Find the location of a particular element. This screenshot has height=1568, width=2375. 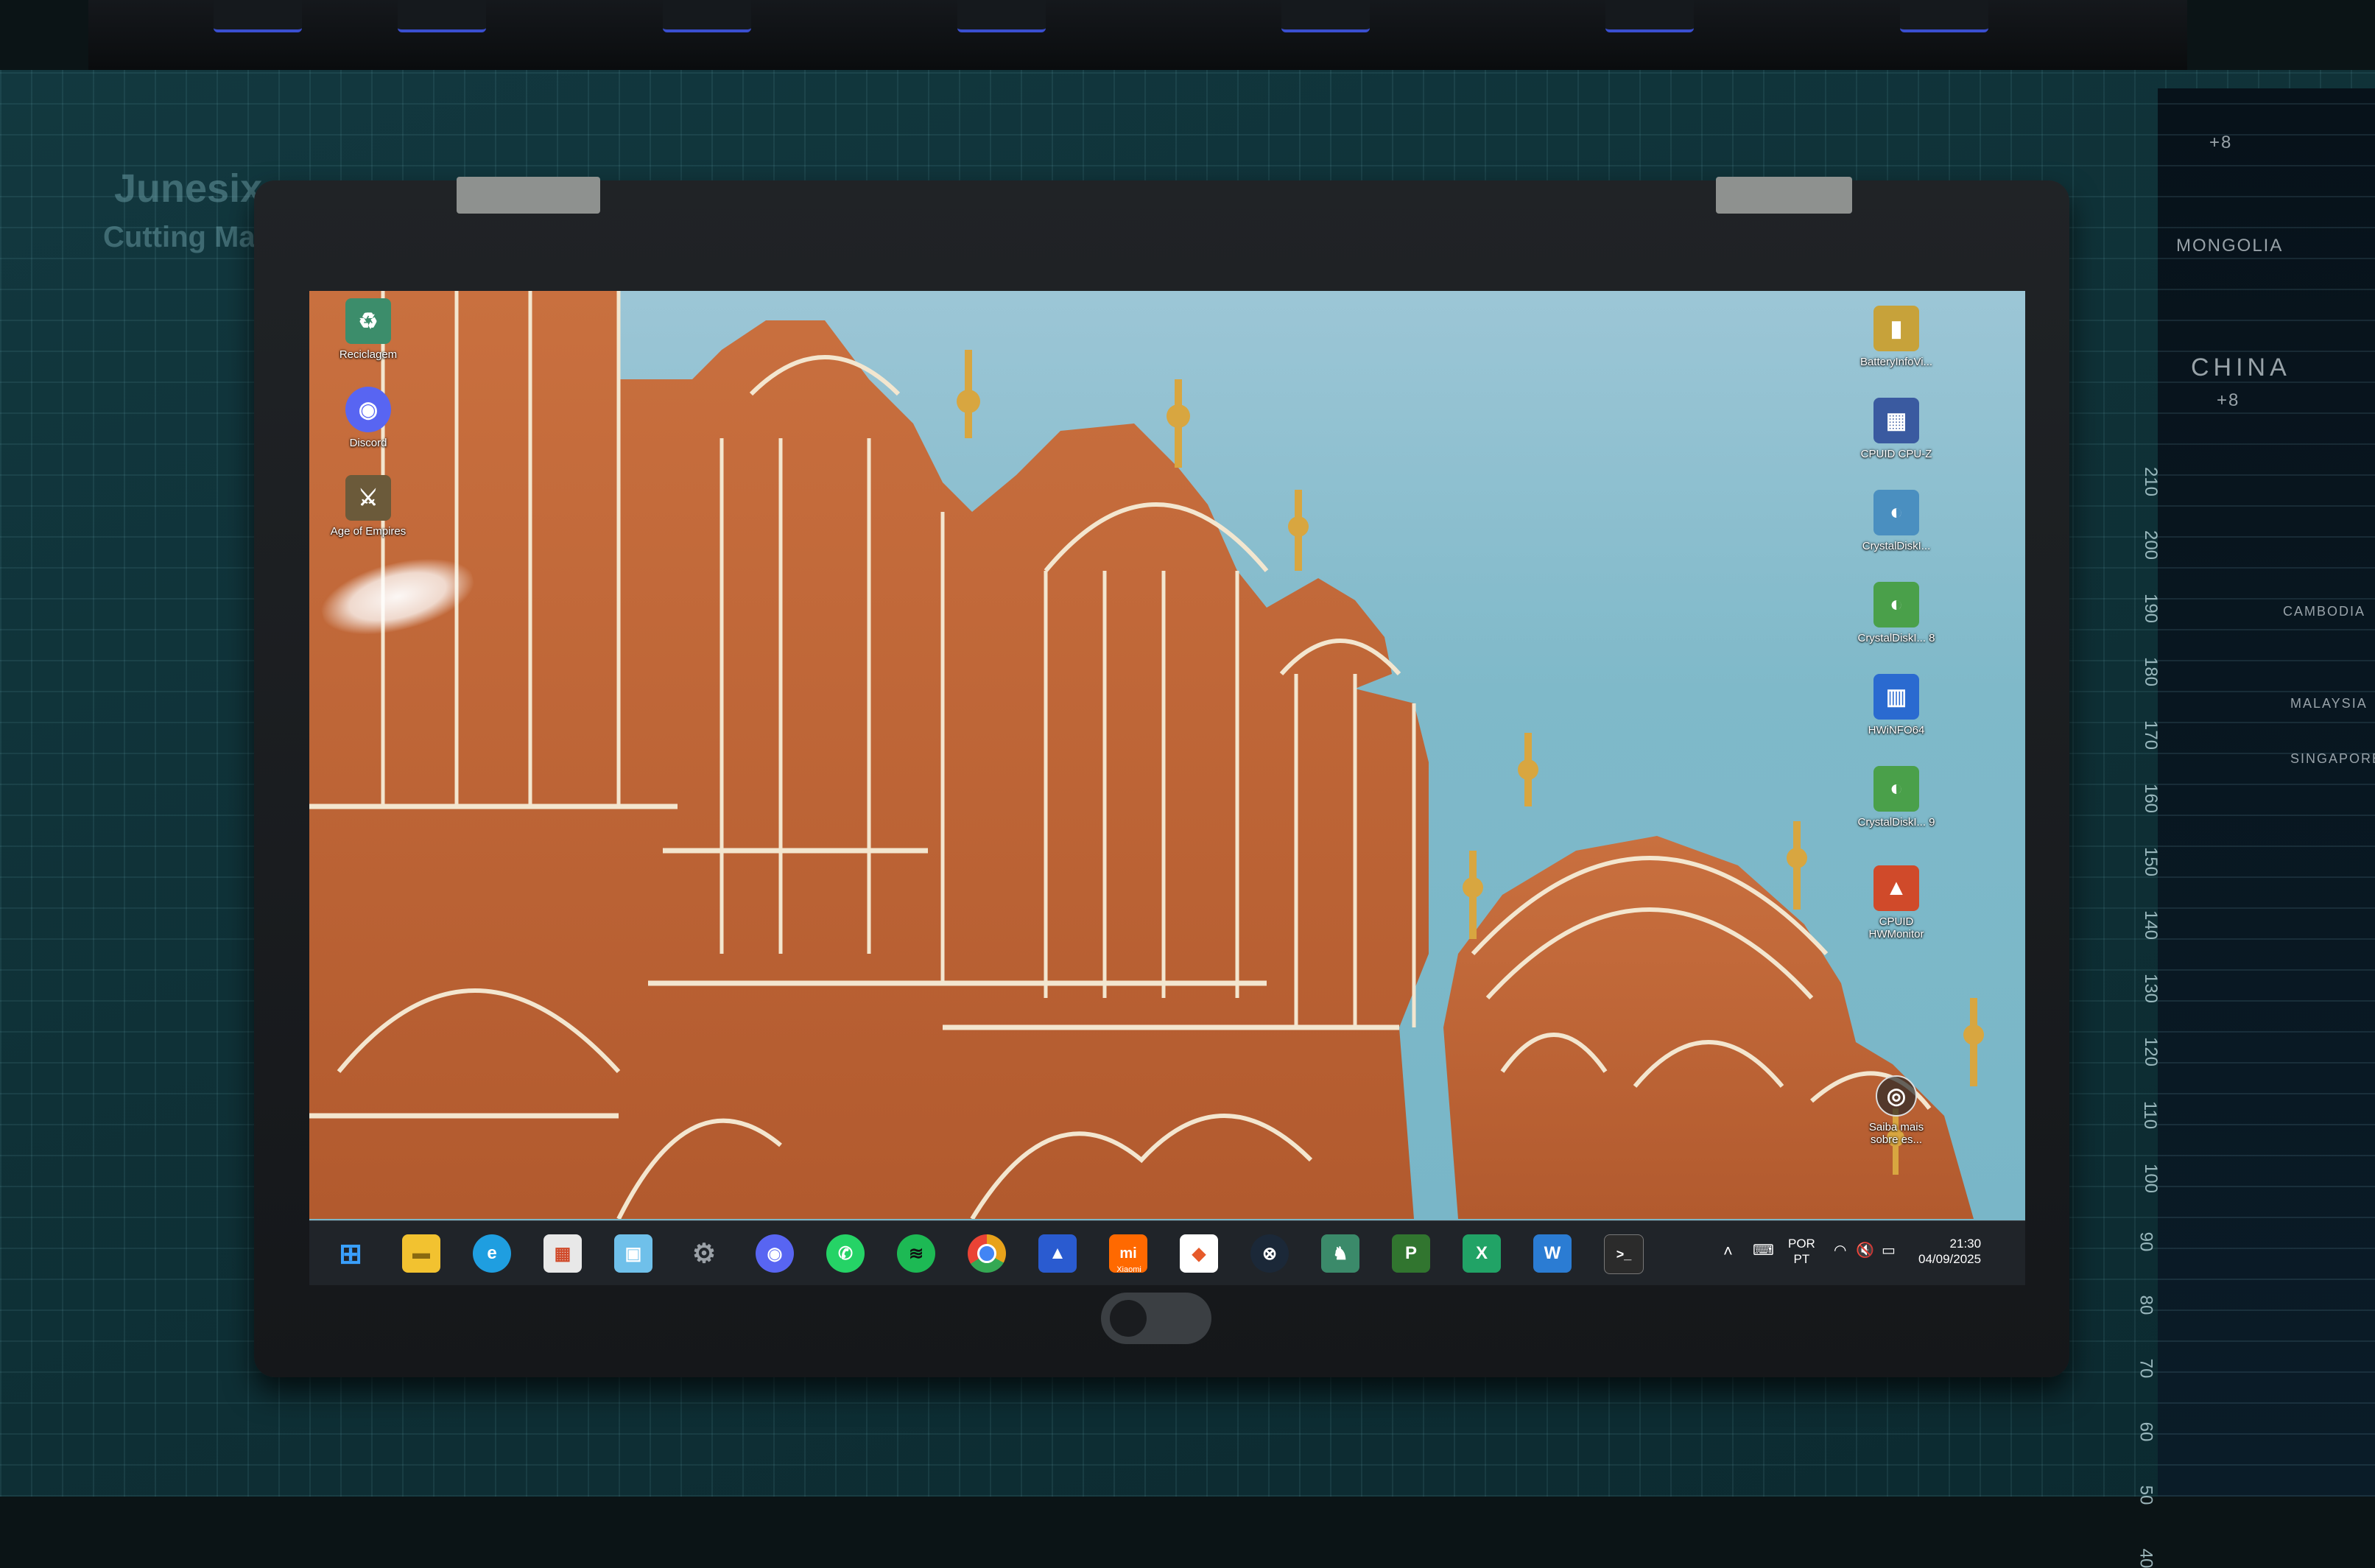

desktop-icon-hwinfo64: ▥ HWiNFO64 is located at coordinates (1896, 705).